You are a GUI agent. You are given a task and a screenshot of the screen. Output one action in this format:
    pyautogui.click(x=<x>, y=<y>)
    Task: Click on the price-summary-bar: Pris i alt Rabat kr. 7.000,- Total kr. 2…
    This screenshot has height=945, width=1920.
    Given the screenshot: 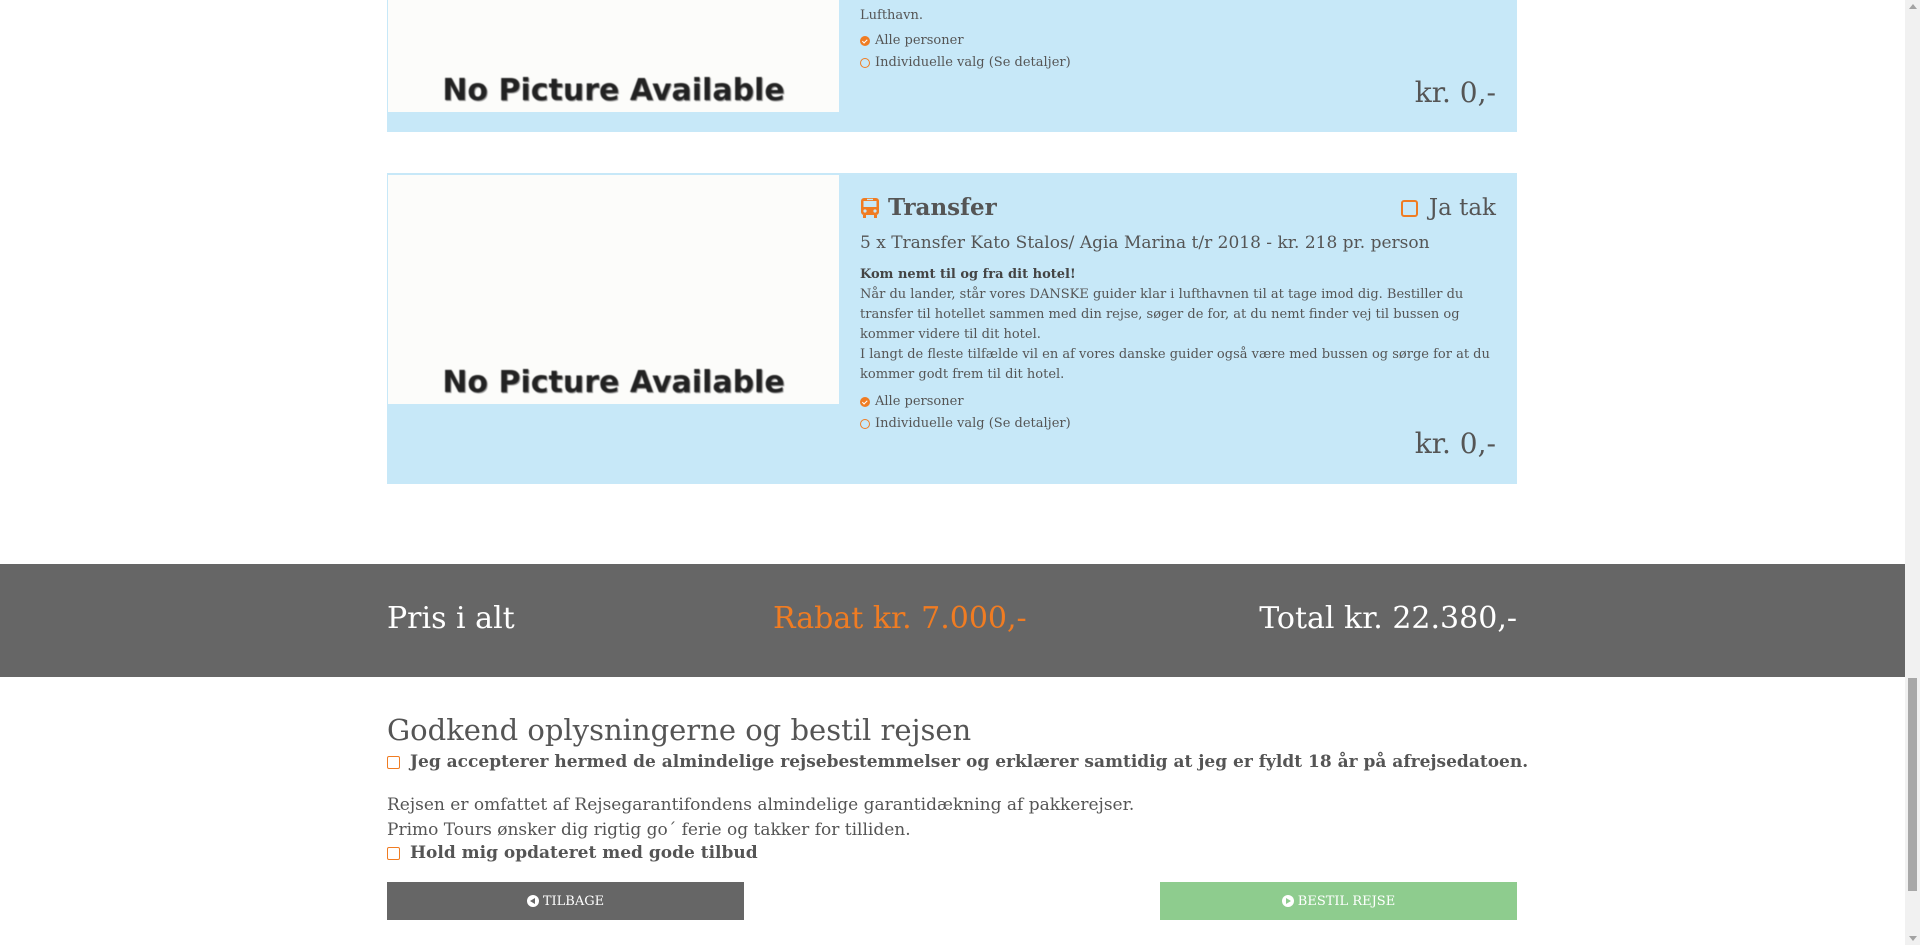 What is the action you would take?
    pyautogui.click(x=952, y=620)
    